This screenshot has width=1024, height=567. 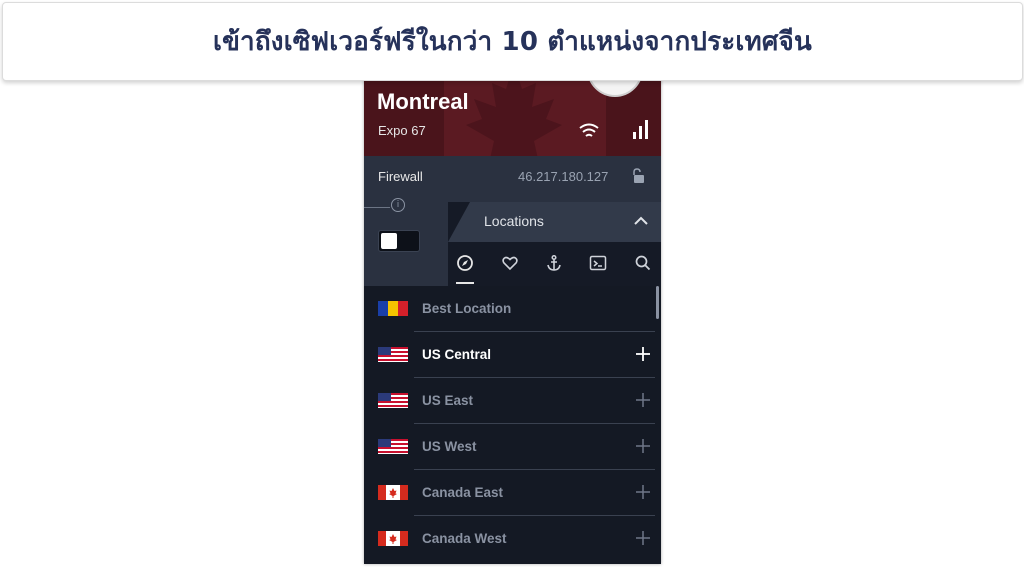 What do you see at coordinates (512, 401) in the screenshot?
I see `location-row-us-east: US East` at bounding box center [512, 401].